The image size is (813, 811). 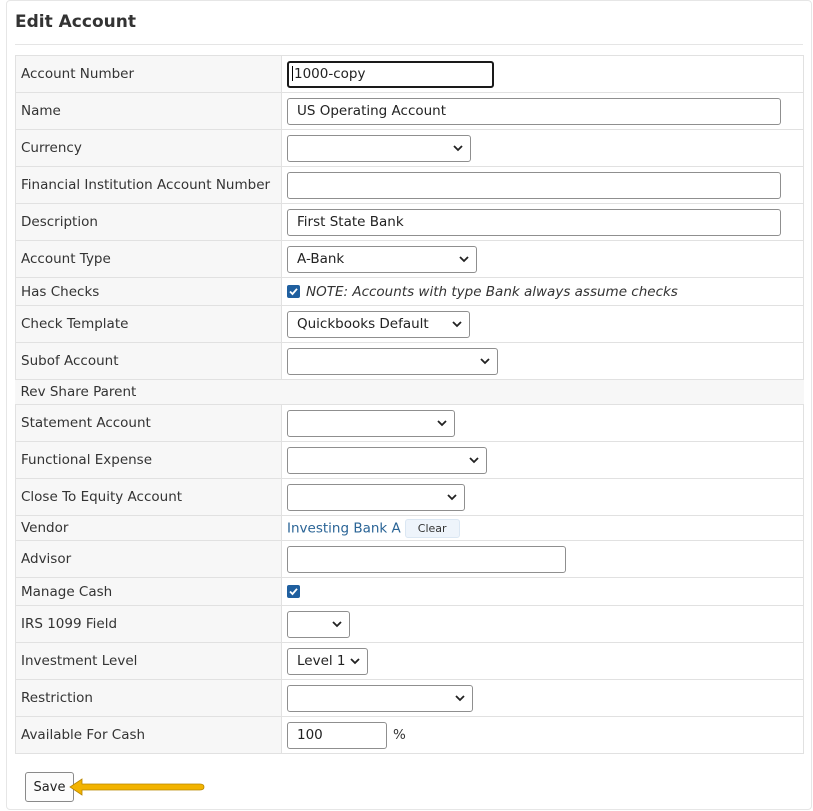 What do you see at coordinates (380, 698) in the screenshot?
I see `restriction-select` at bounding box center [380, 698].